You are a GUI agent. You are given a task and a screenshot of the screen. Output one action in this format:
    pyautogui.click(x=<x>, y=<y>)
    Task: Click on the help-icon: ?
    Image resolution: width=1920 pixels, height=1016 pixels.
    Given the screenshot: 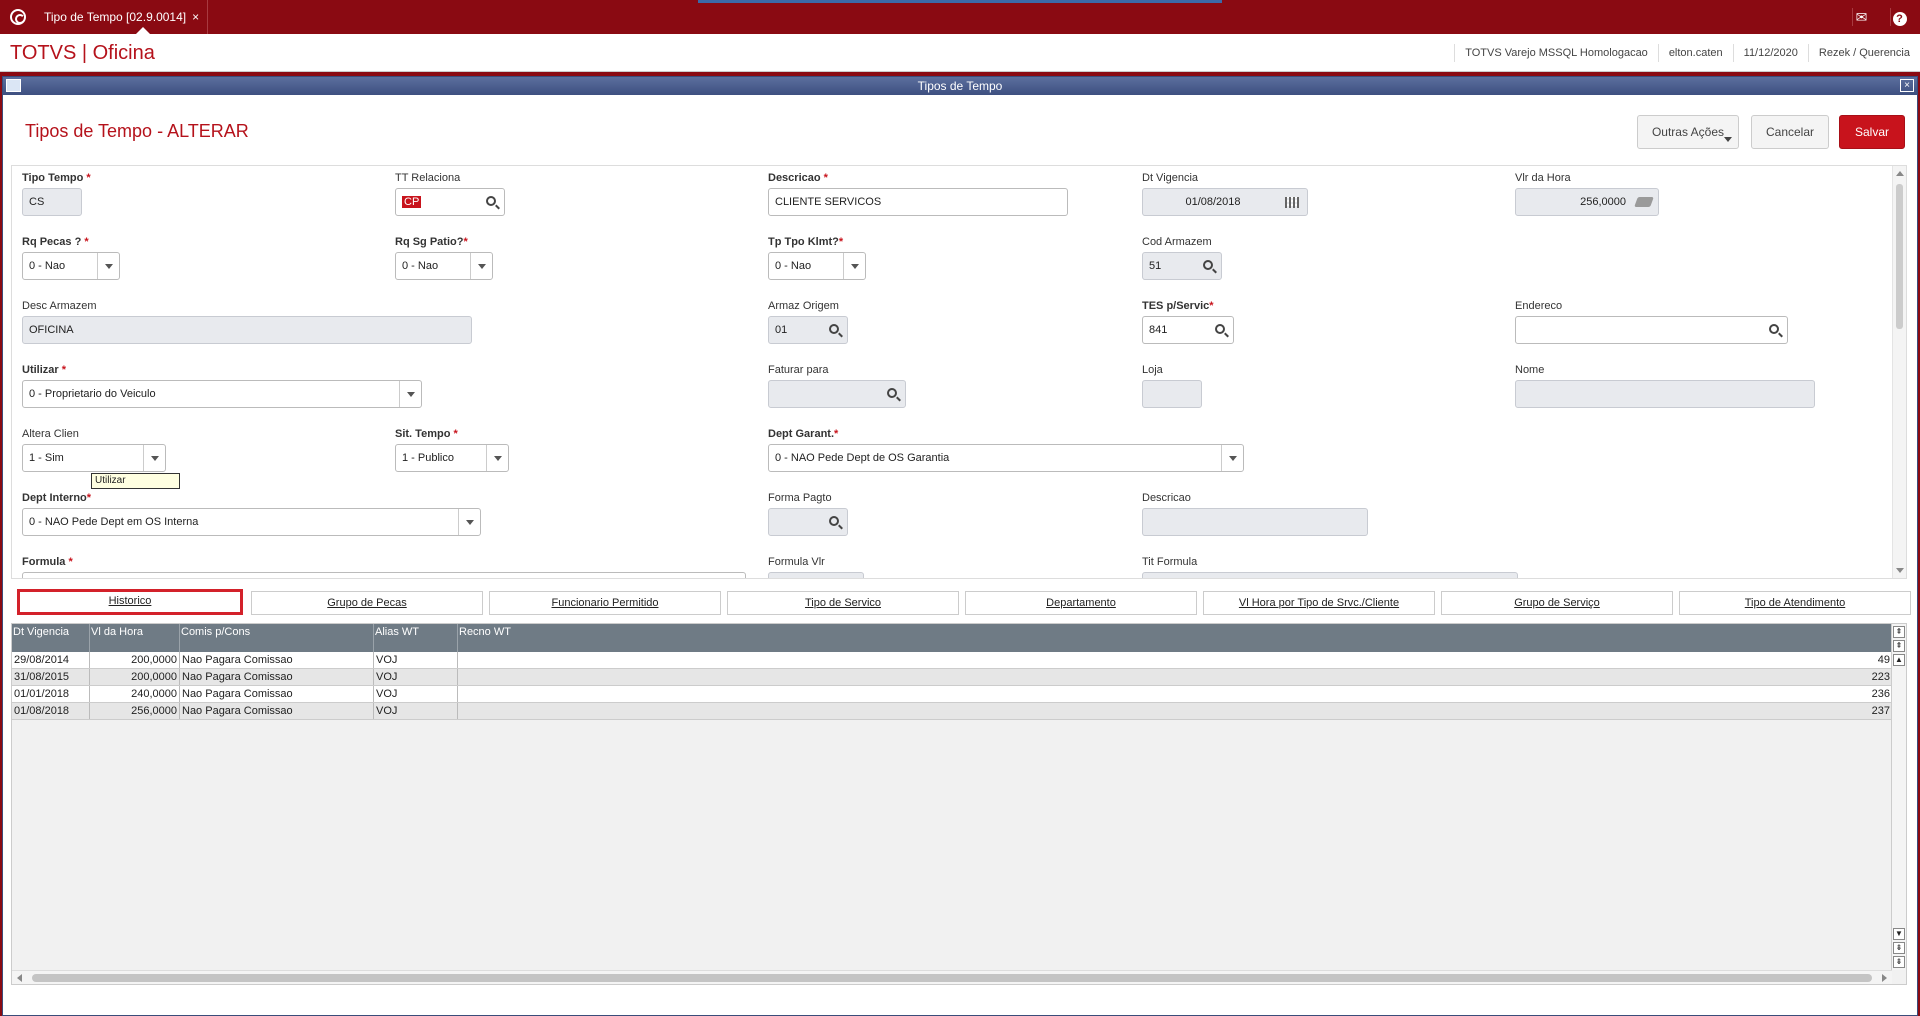 What is the action you would take?
    pyautogui.click(x=1899, y=17)
    